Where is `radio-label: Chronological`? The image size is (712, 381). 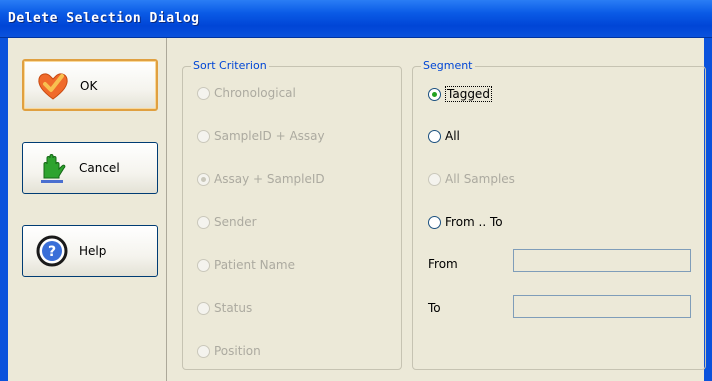 radio-label: Chronological is located at coordinates (255, 93).